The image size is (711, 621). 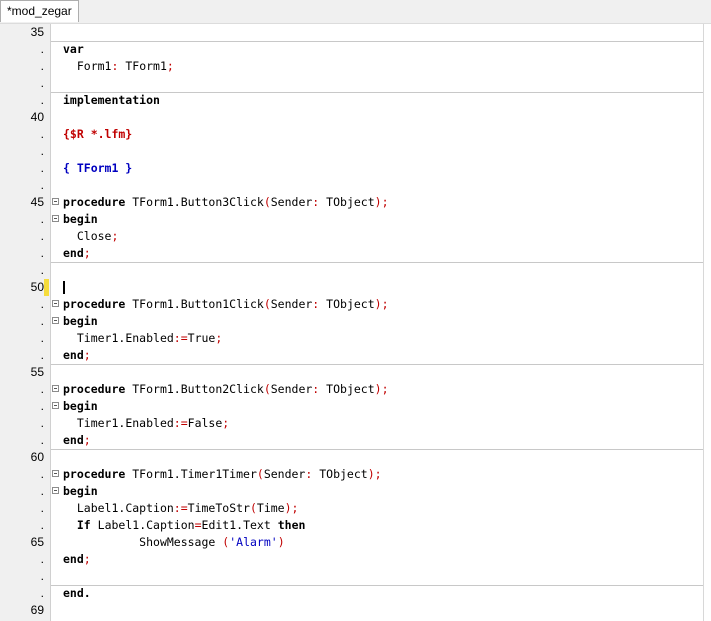 I want to click on line-number: 40, so click(x=37, y=117).